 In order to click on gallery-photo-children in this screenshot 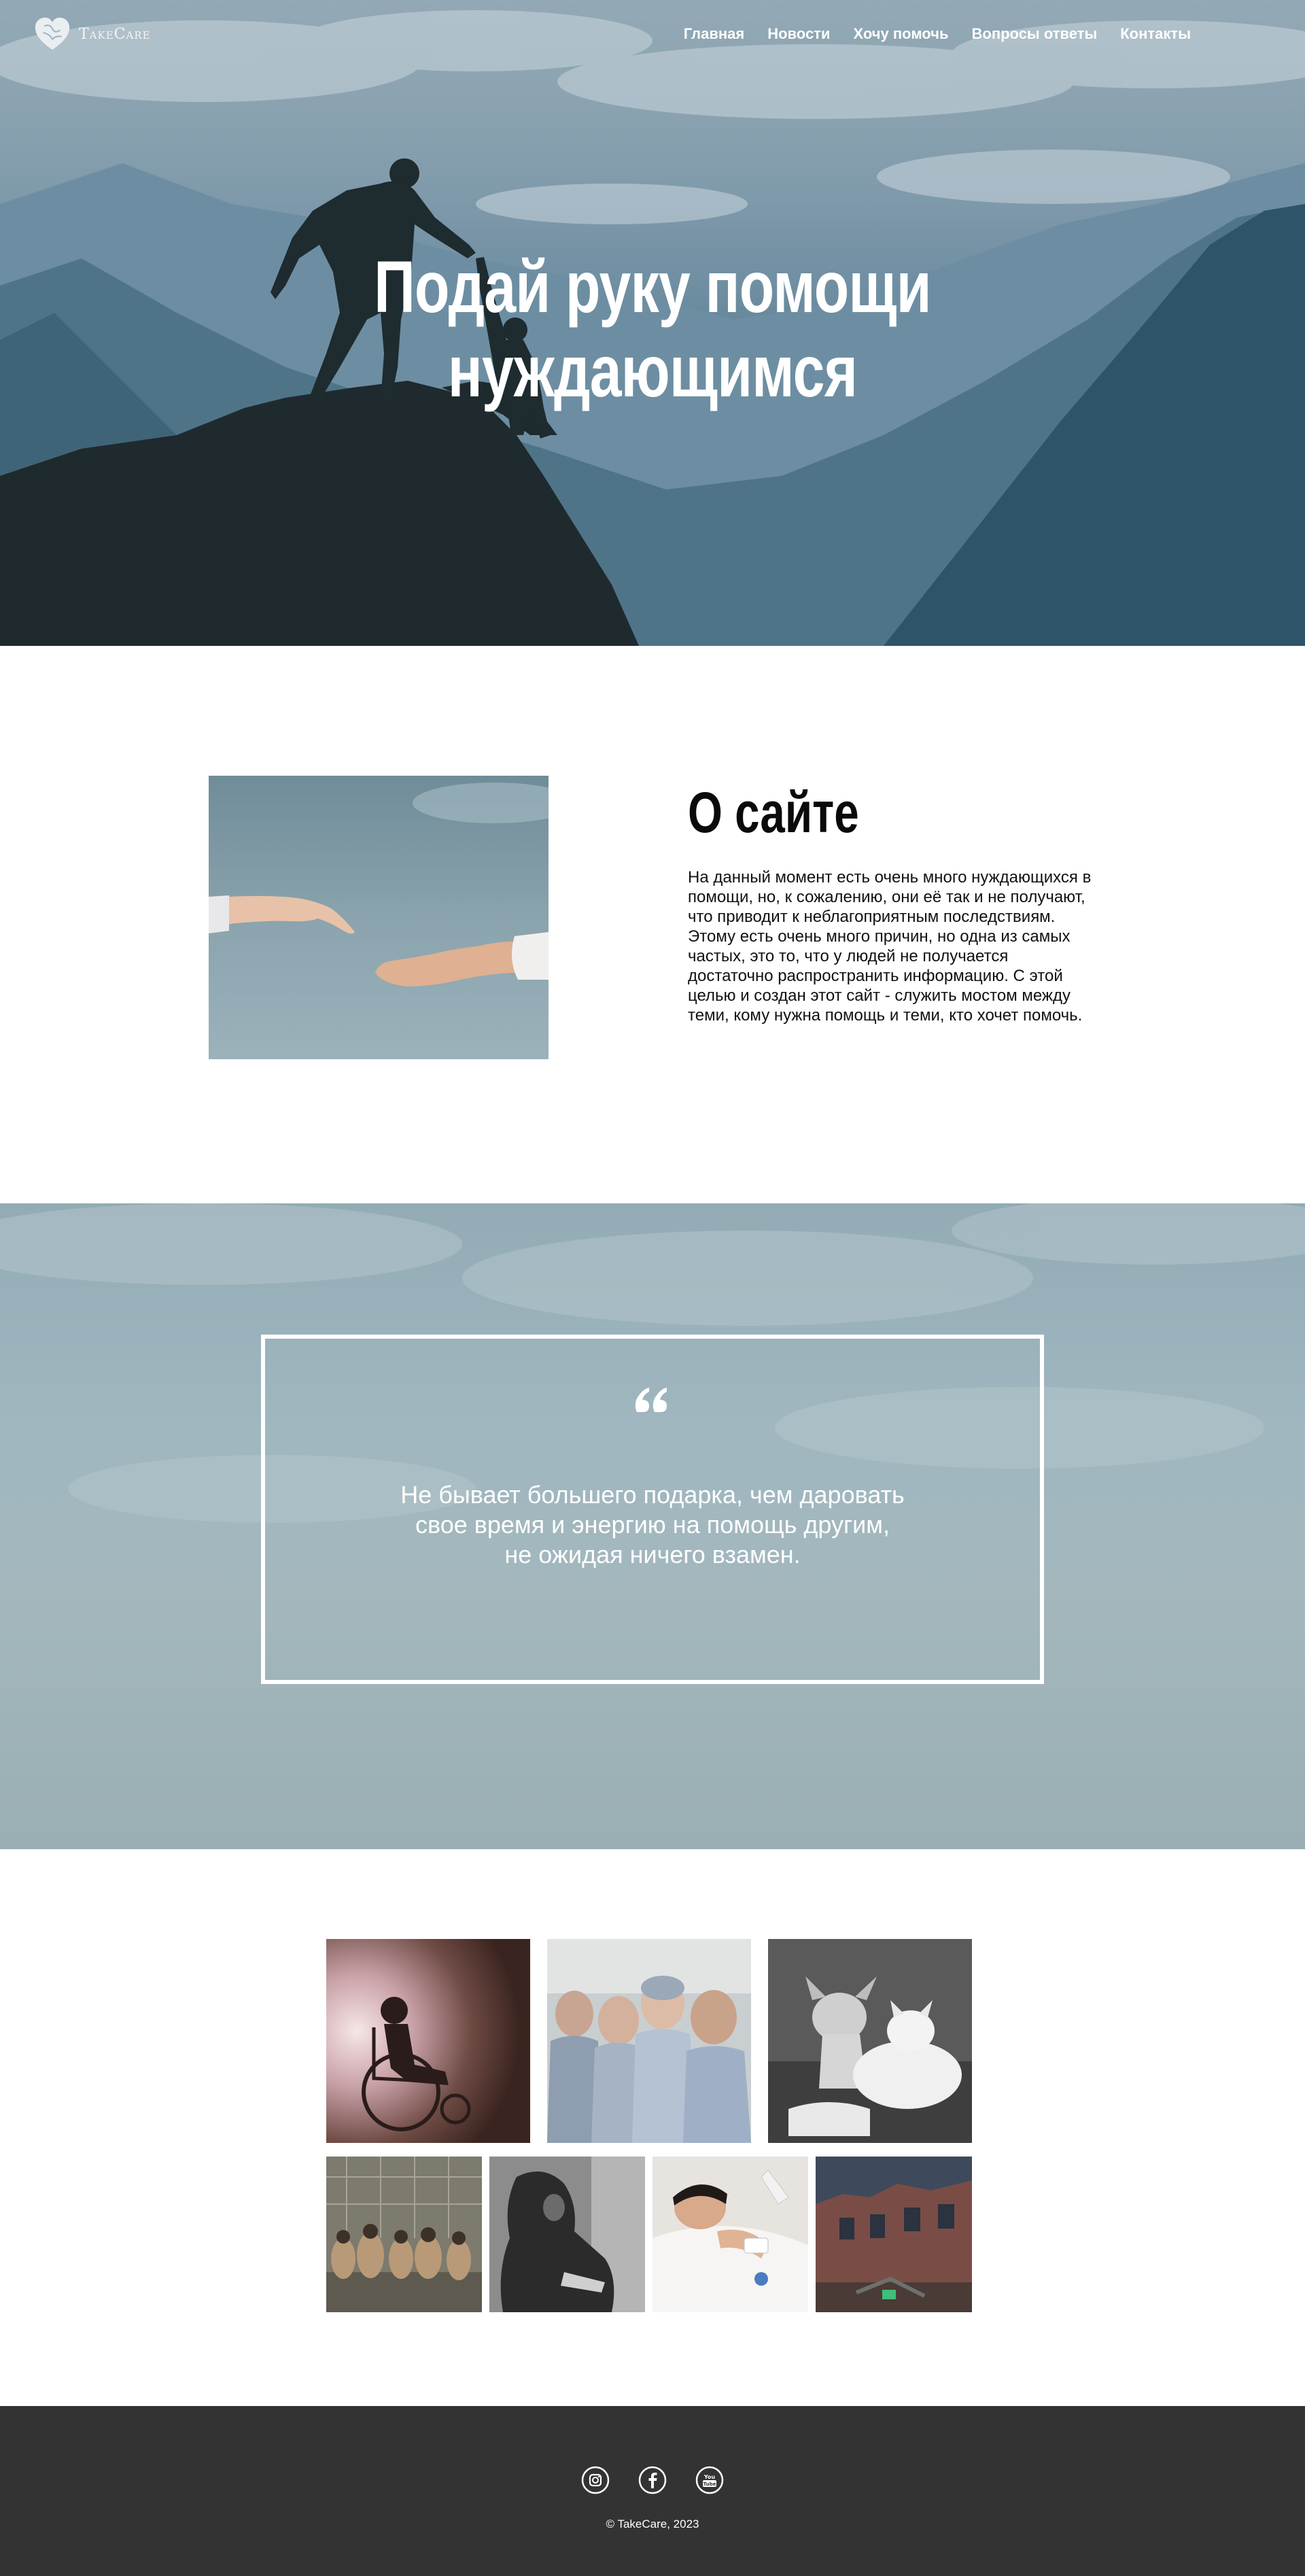, I will do `click(649, 2041)`.